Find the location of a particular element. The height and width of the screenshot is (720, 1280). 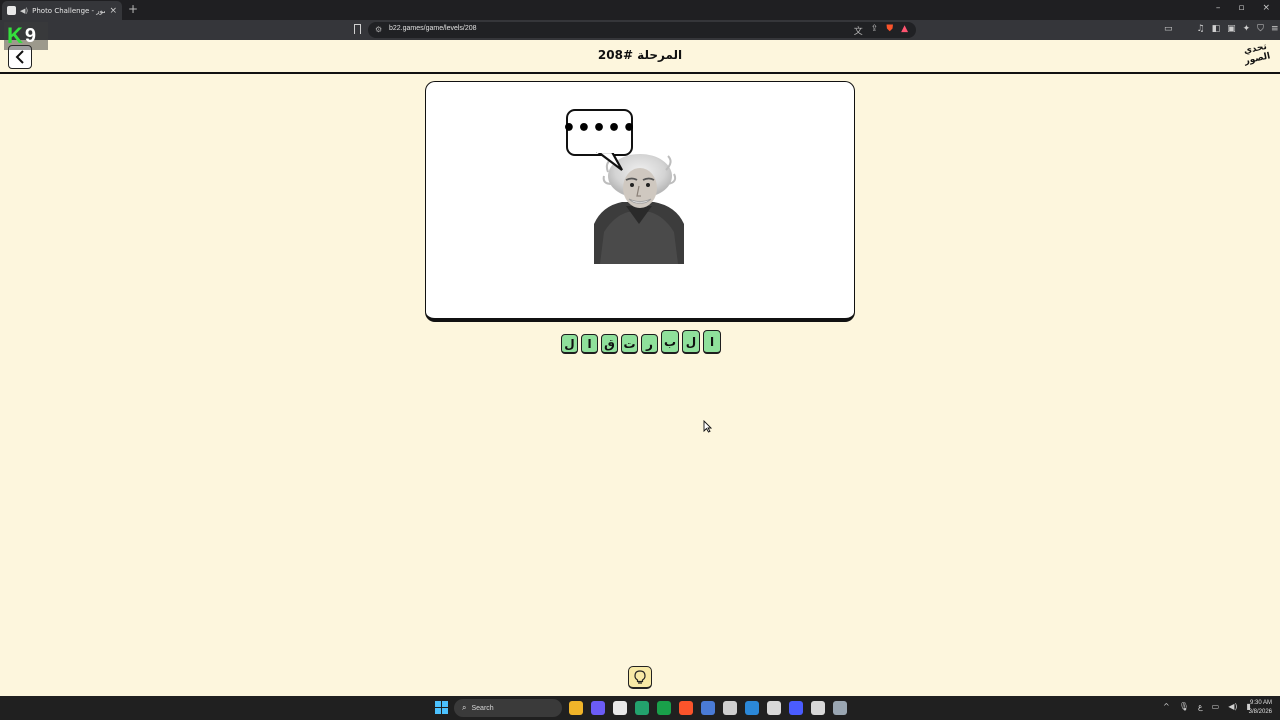

volume-icon: ◀) is located at coordinates (1232, 706).